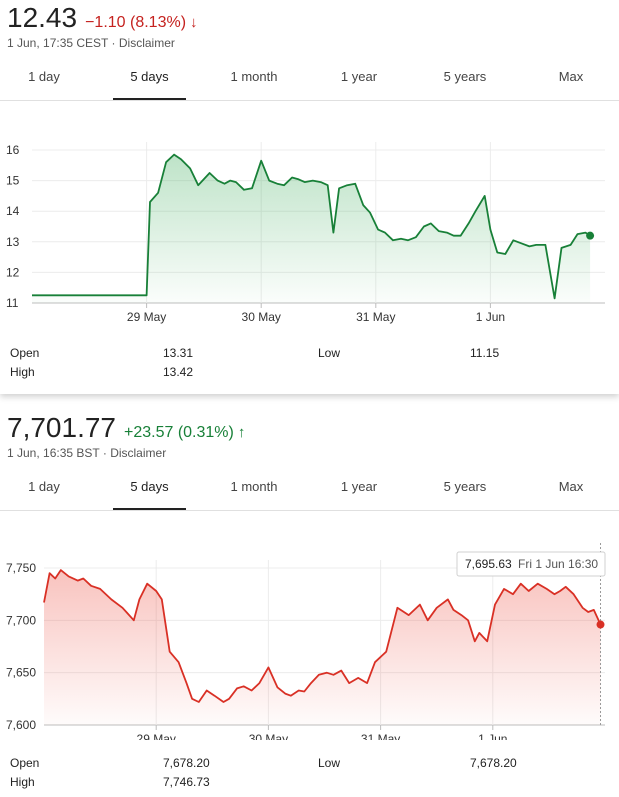  What do you see at coordinates (58, 43) in the screenshot?
I see `timestamp: 1 Jun, 17:35 CEST` at bounding box center [58, 43].